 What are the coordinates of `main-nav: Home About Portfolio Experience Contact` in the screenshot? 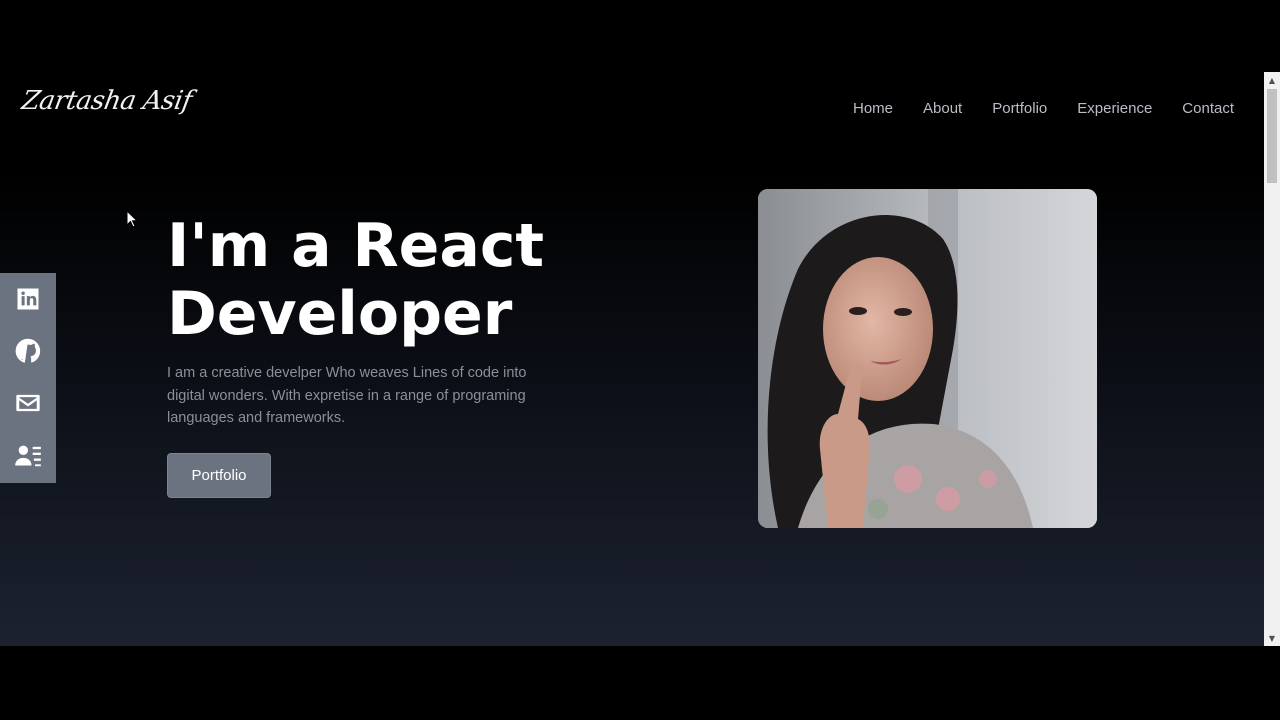 It's located at (1043, 108).